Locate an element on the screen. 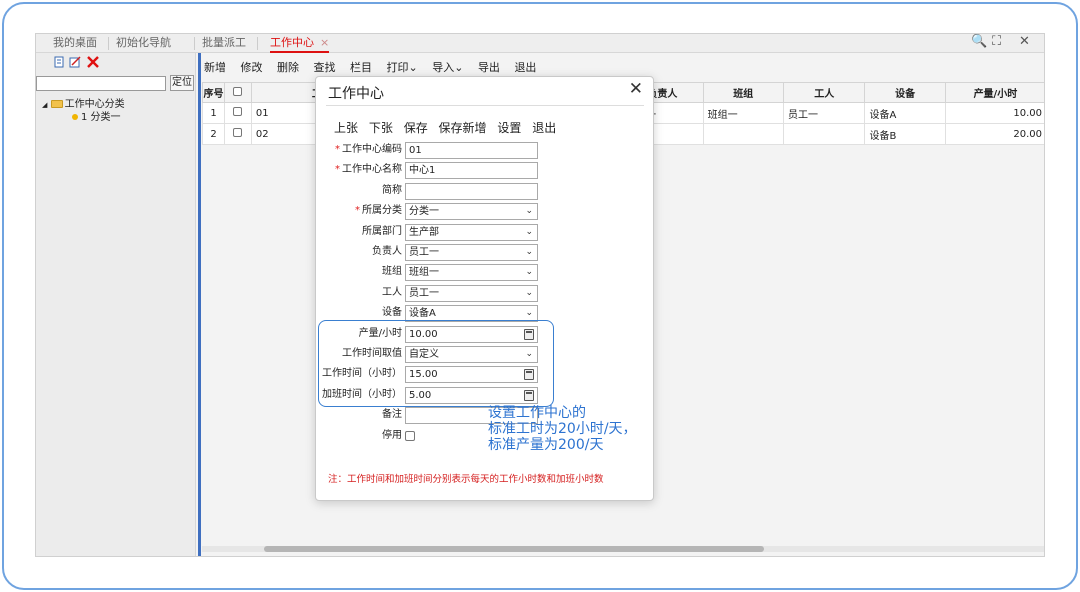 This screenshot has width=1080, height=592. field-label-text: 简称 is located at coordinates (392, 190).